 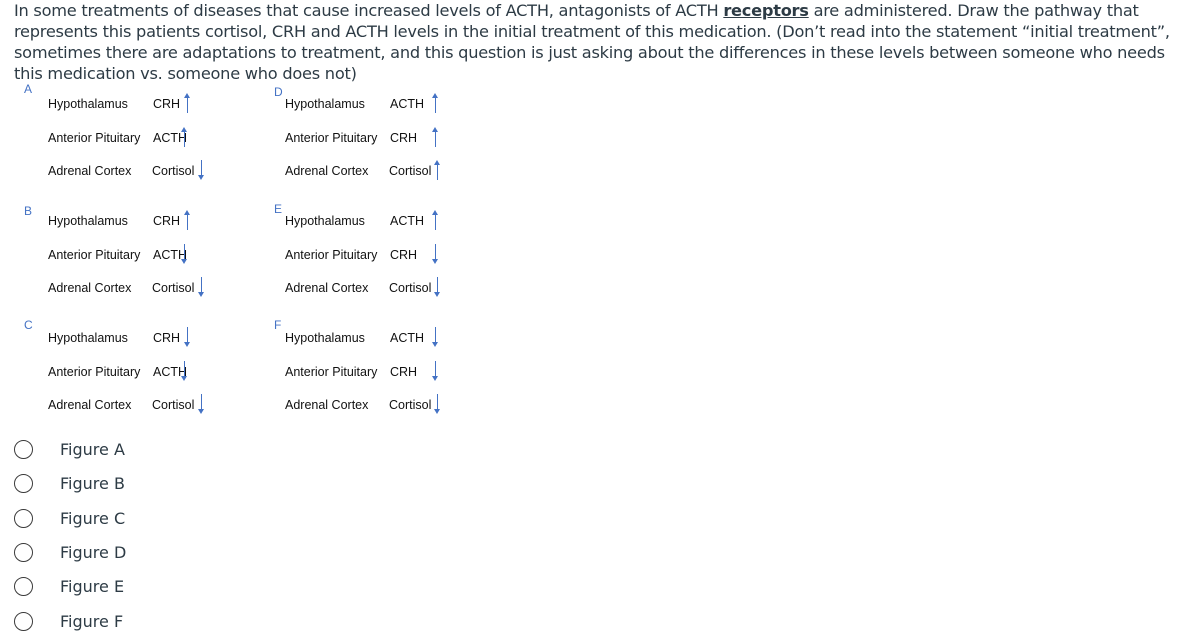 I want to click on option-figure-b: Figure B, so click(x=69, y=484).